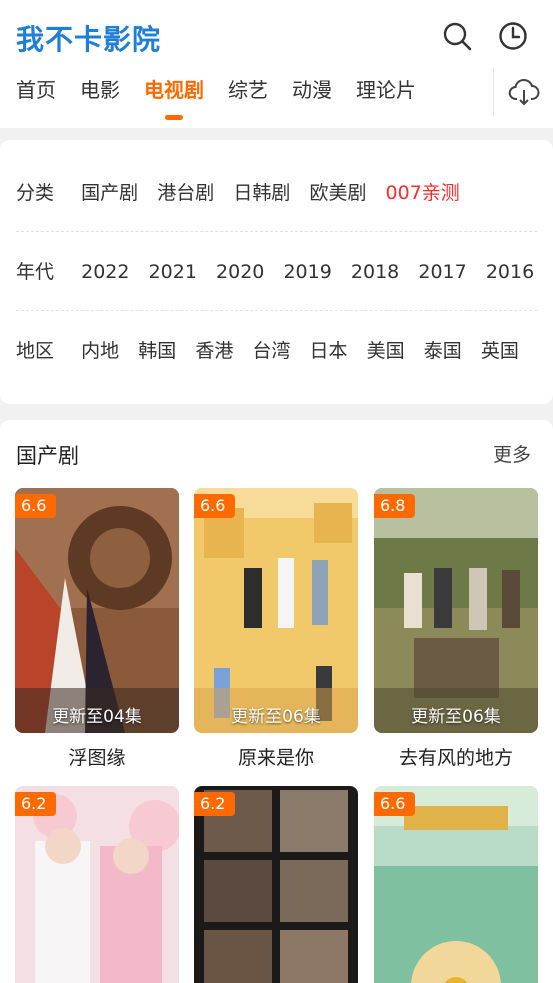 The image size is (553, 983). What do you see at coordinates (329, 351) in the screenshot?
I see `filter-option: 日本` at bounding box center [329, 351].